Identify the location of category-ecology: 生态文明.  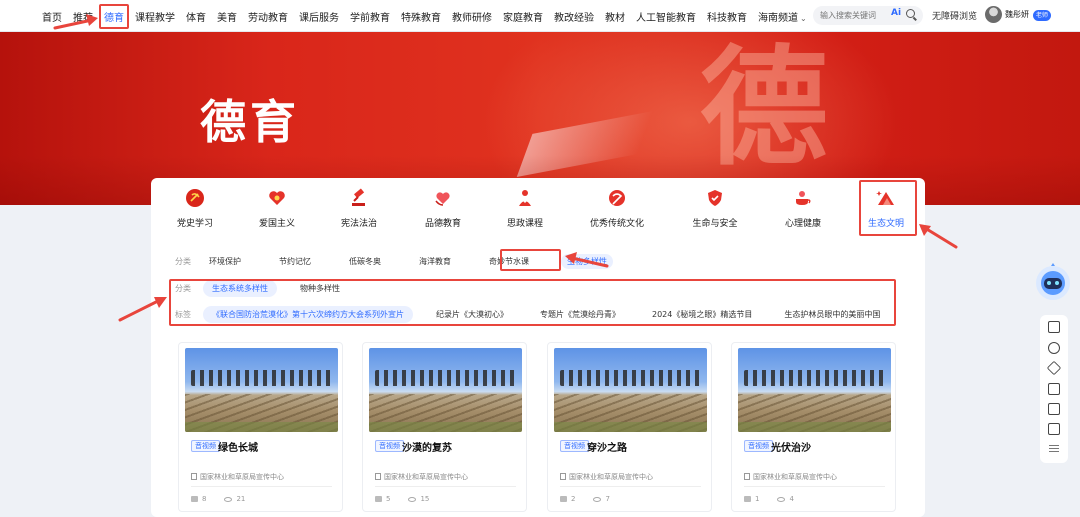
(886, 210).